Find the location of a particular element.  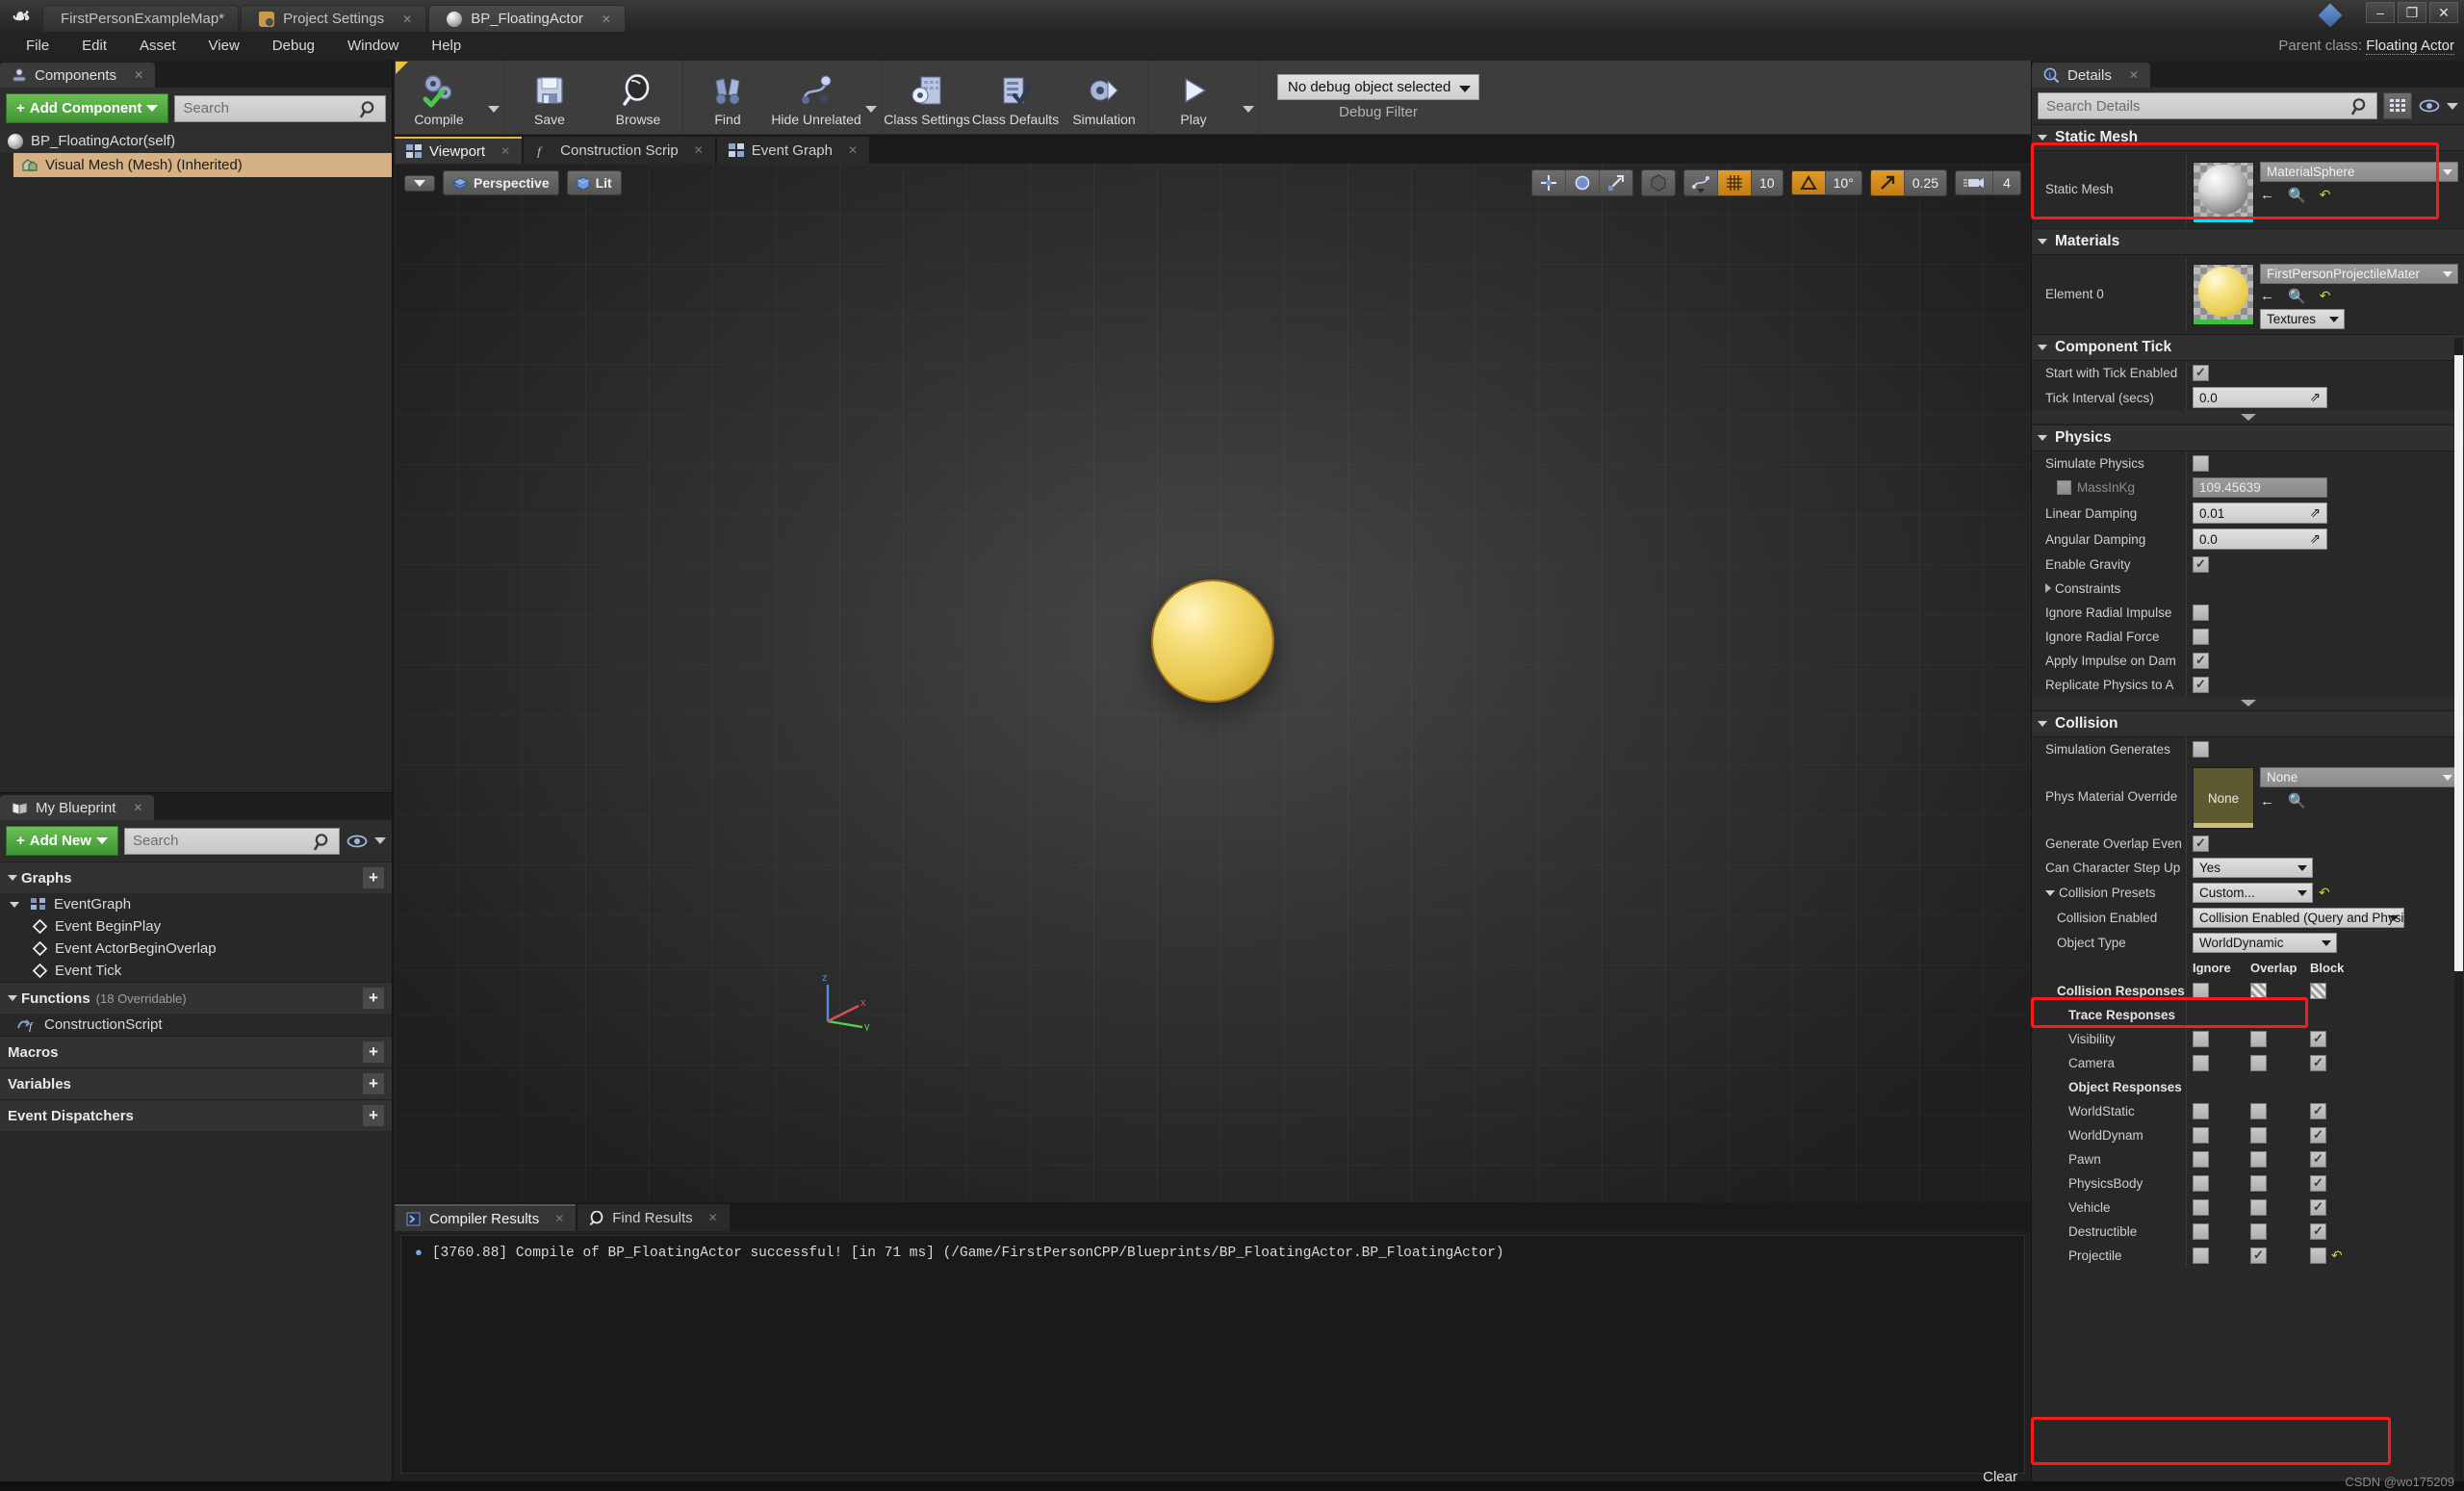

collision-responses-block-checkbox is located at coordinates (2318, 990).